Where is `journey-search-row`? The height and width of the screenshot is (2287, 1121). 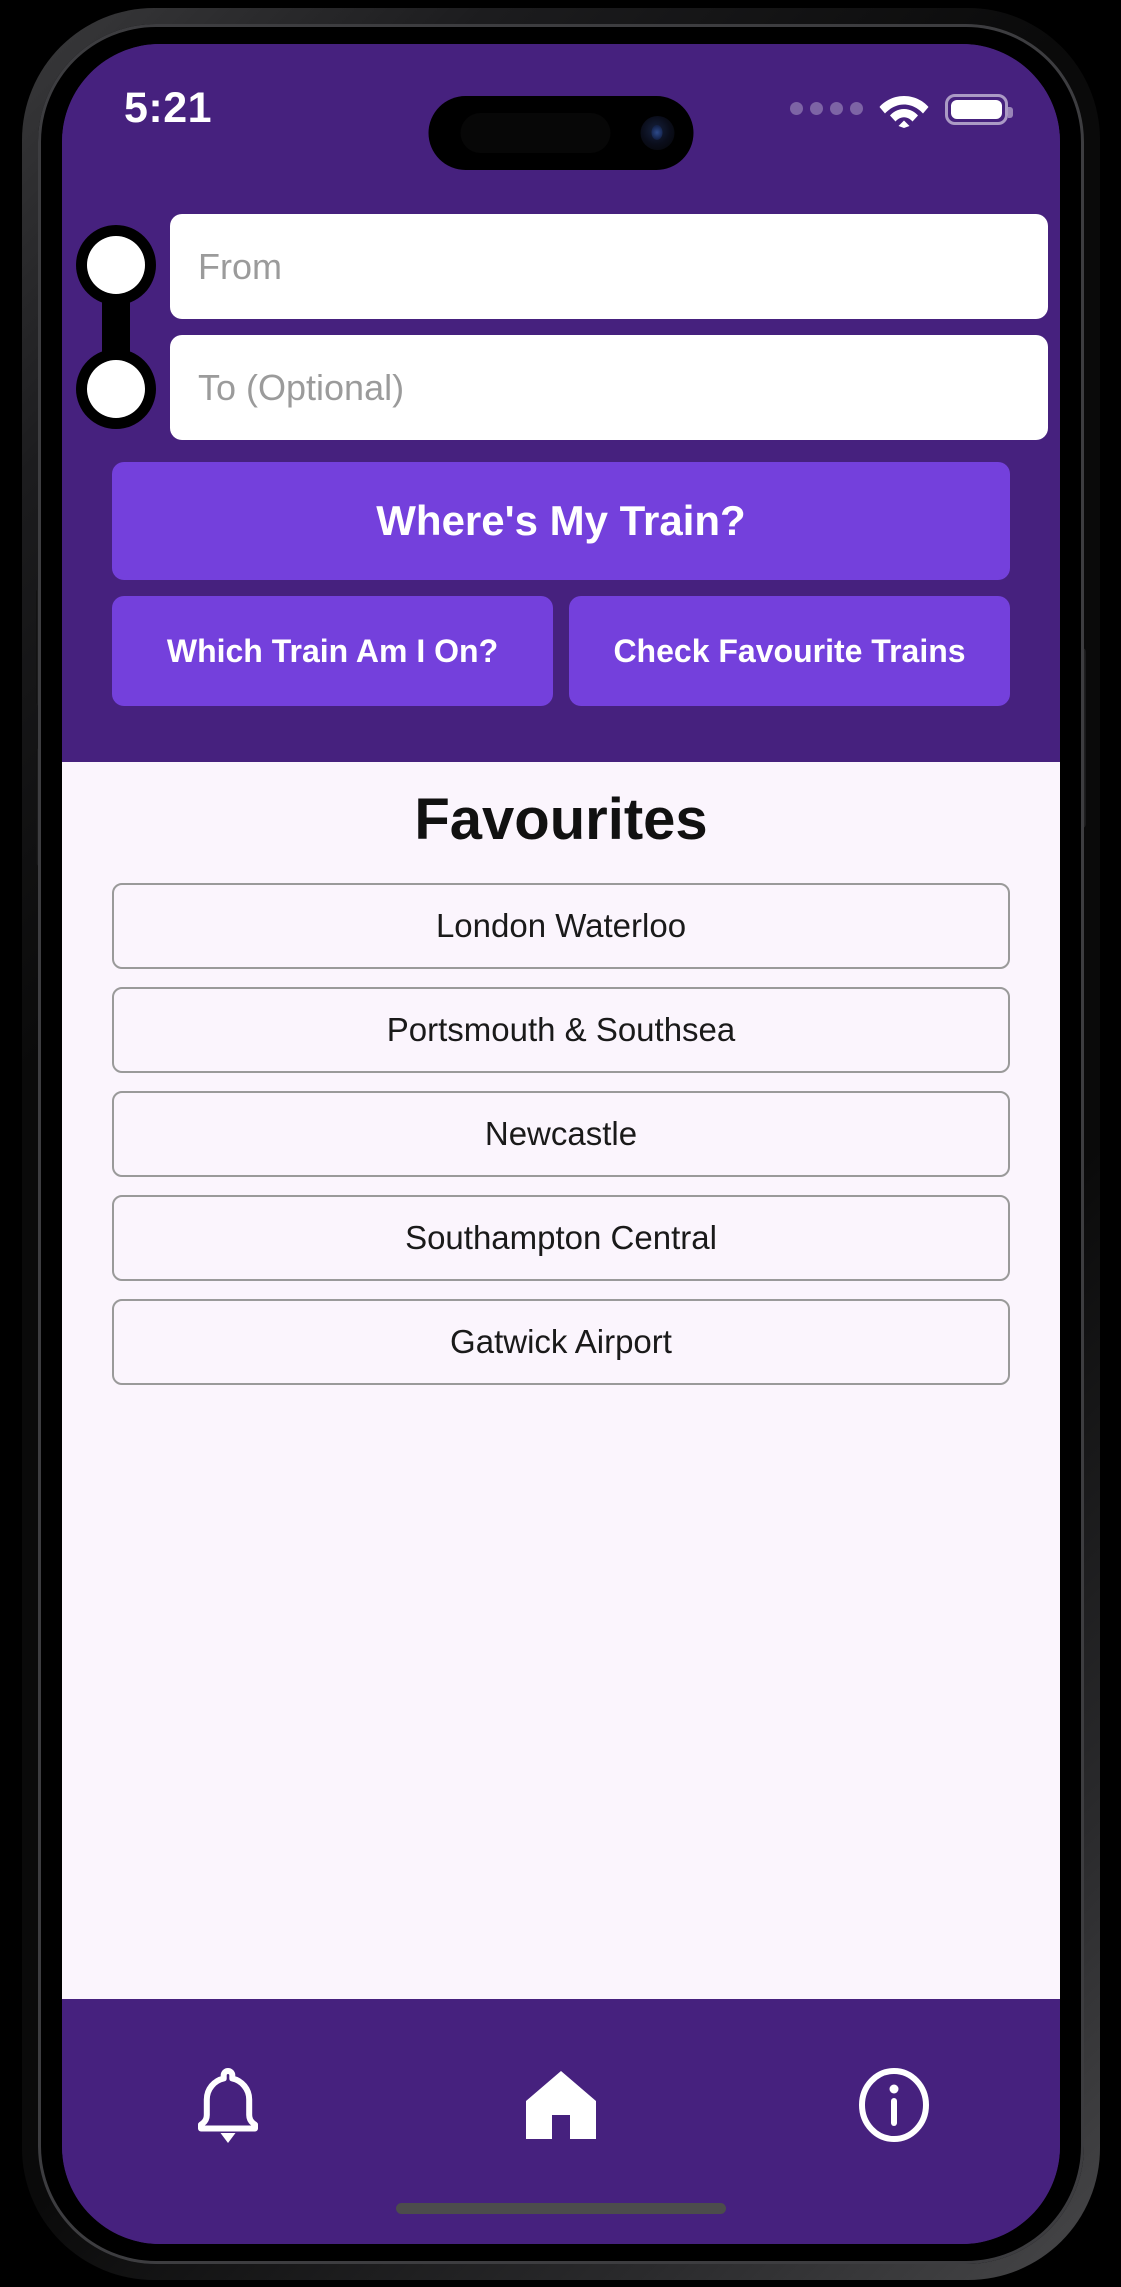
journey-search-row is located at coordinates (561, 327).